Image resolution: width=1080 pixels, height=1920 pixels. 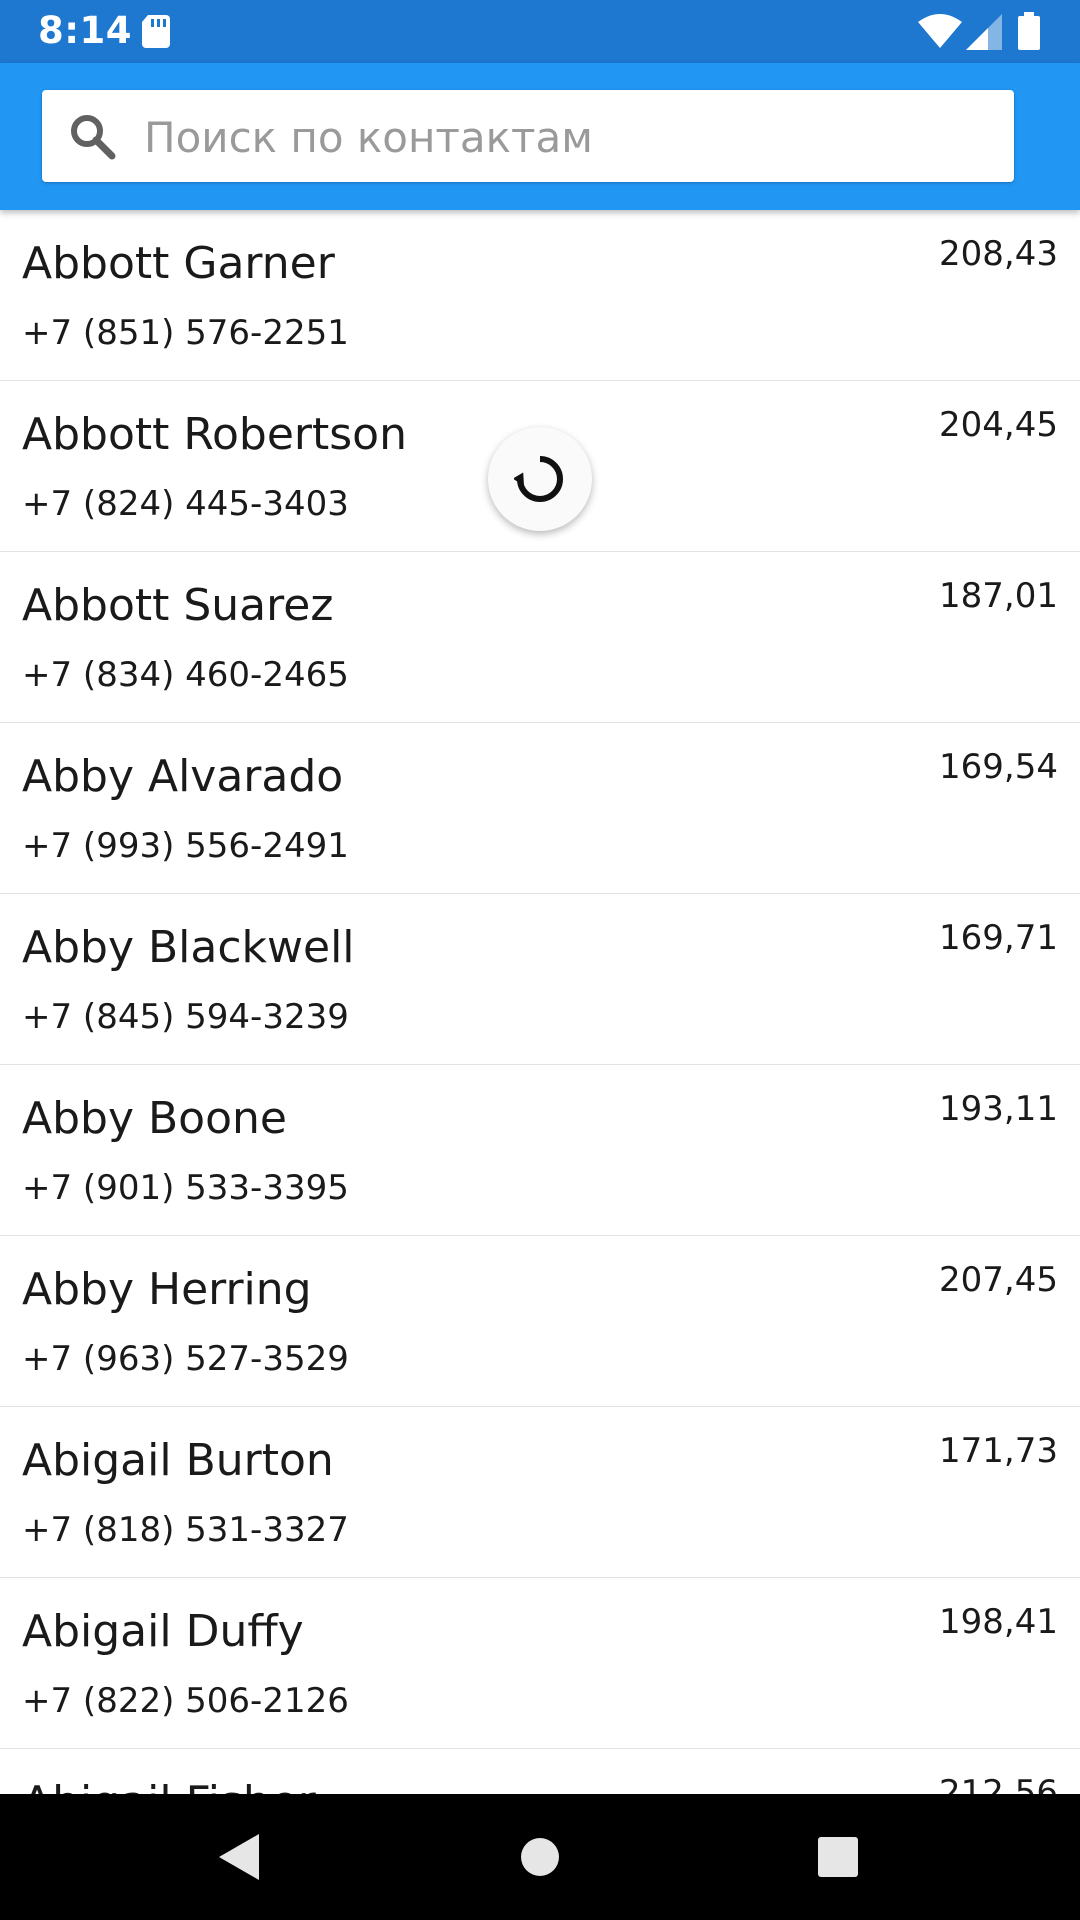 I want to click on contact-name: Abby Blackwell, so click(x=188, y=947).